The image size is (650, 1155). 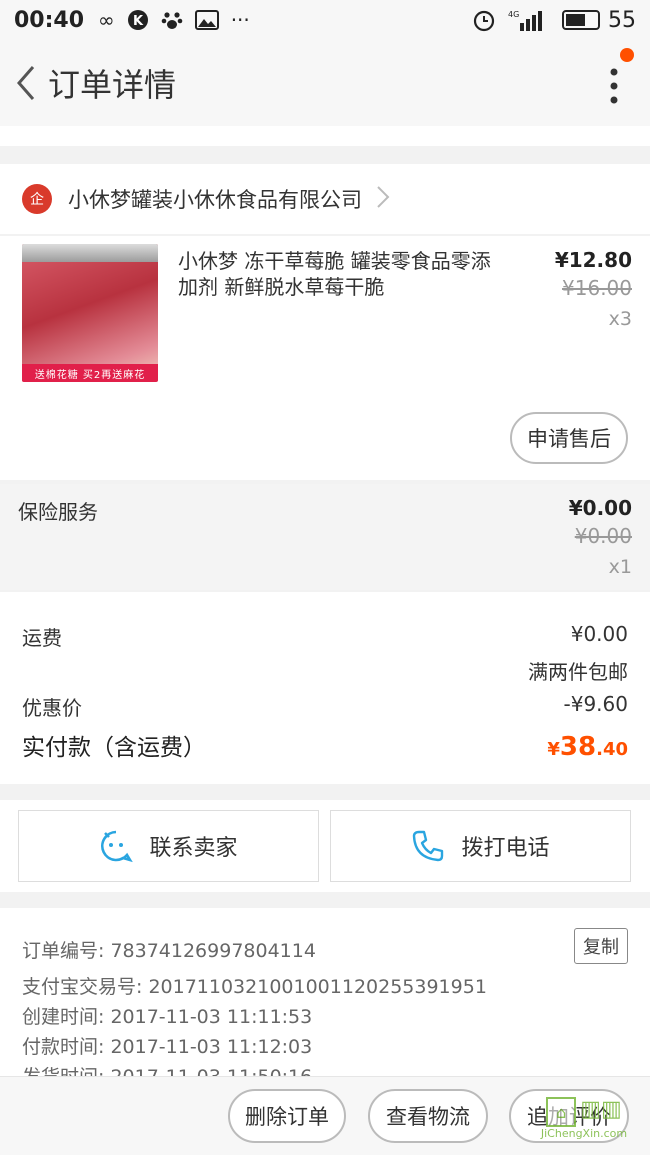 What do you see at coordinates (42, 638) in the screenshot?
I see `shipping-label: 运费` at bounding box center [42, 638].